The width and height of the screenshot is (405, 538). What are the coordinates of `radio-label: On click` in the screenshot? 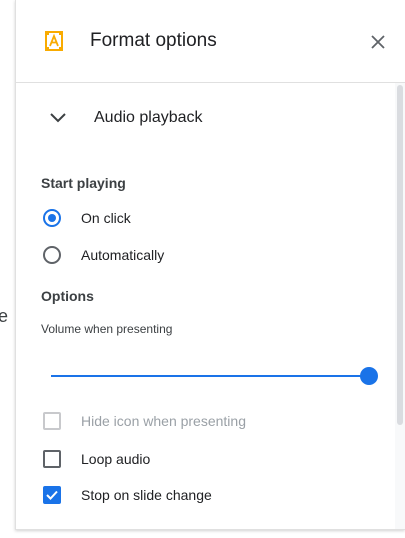 It's located at (106, 218).